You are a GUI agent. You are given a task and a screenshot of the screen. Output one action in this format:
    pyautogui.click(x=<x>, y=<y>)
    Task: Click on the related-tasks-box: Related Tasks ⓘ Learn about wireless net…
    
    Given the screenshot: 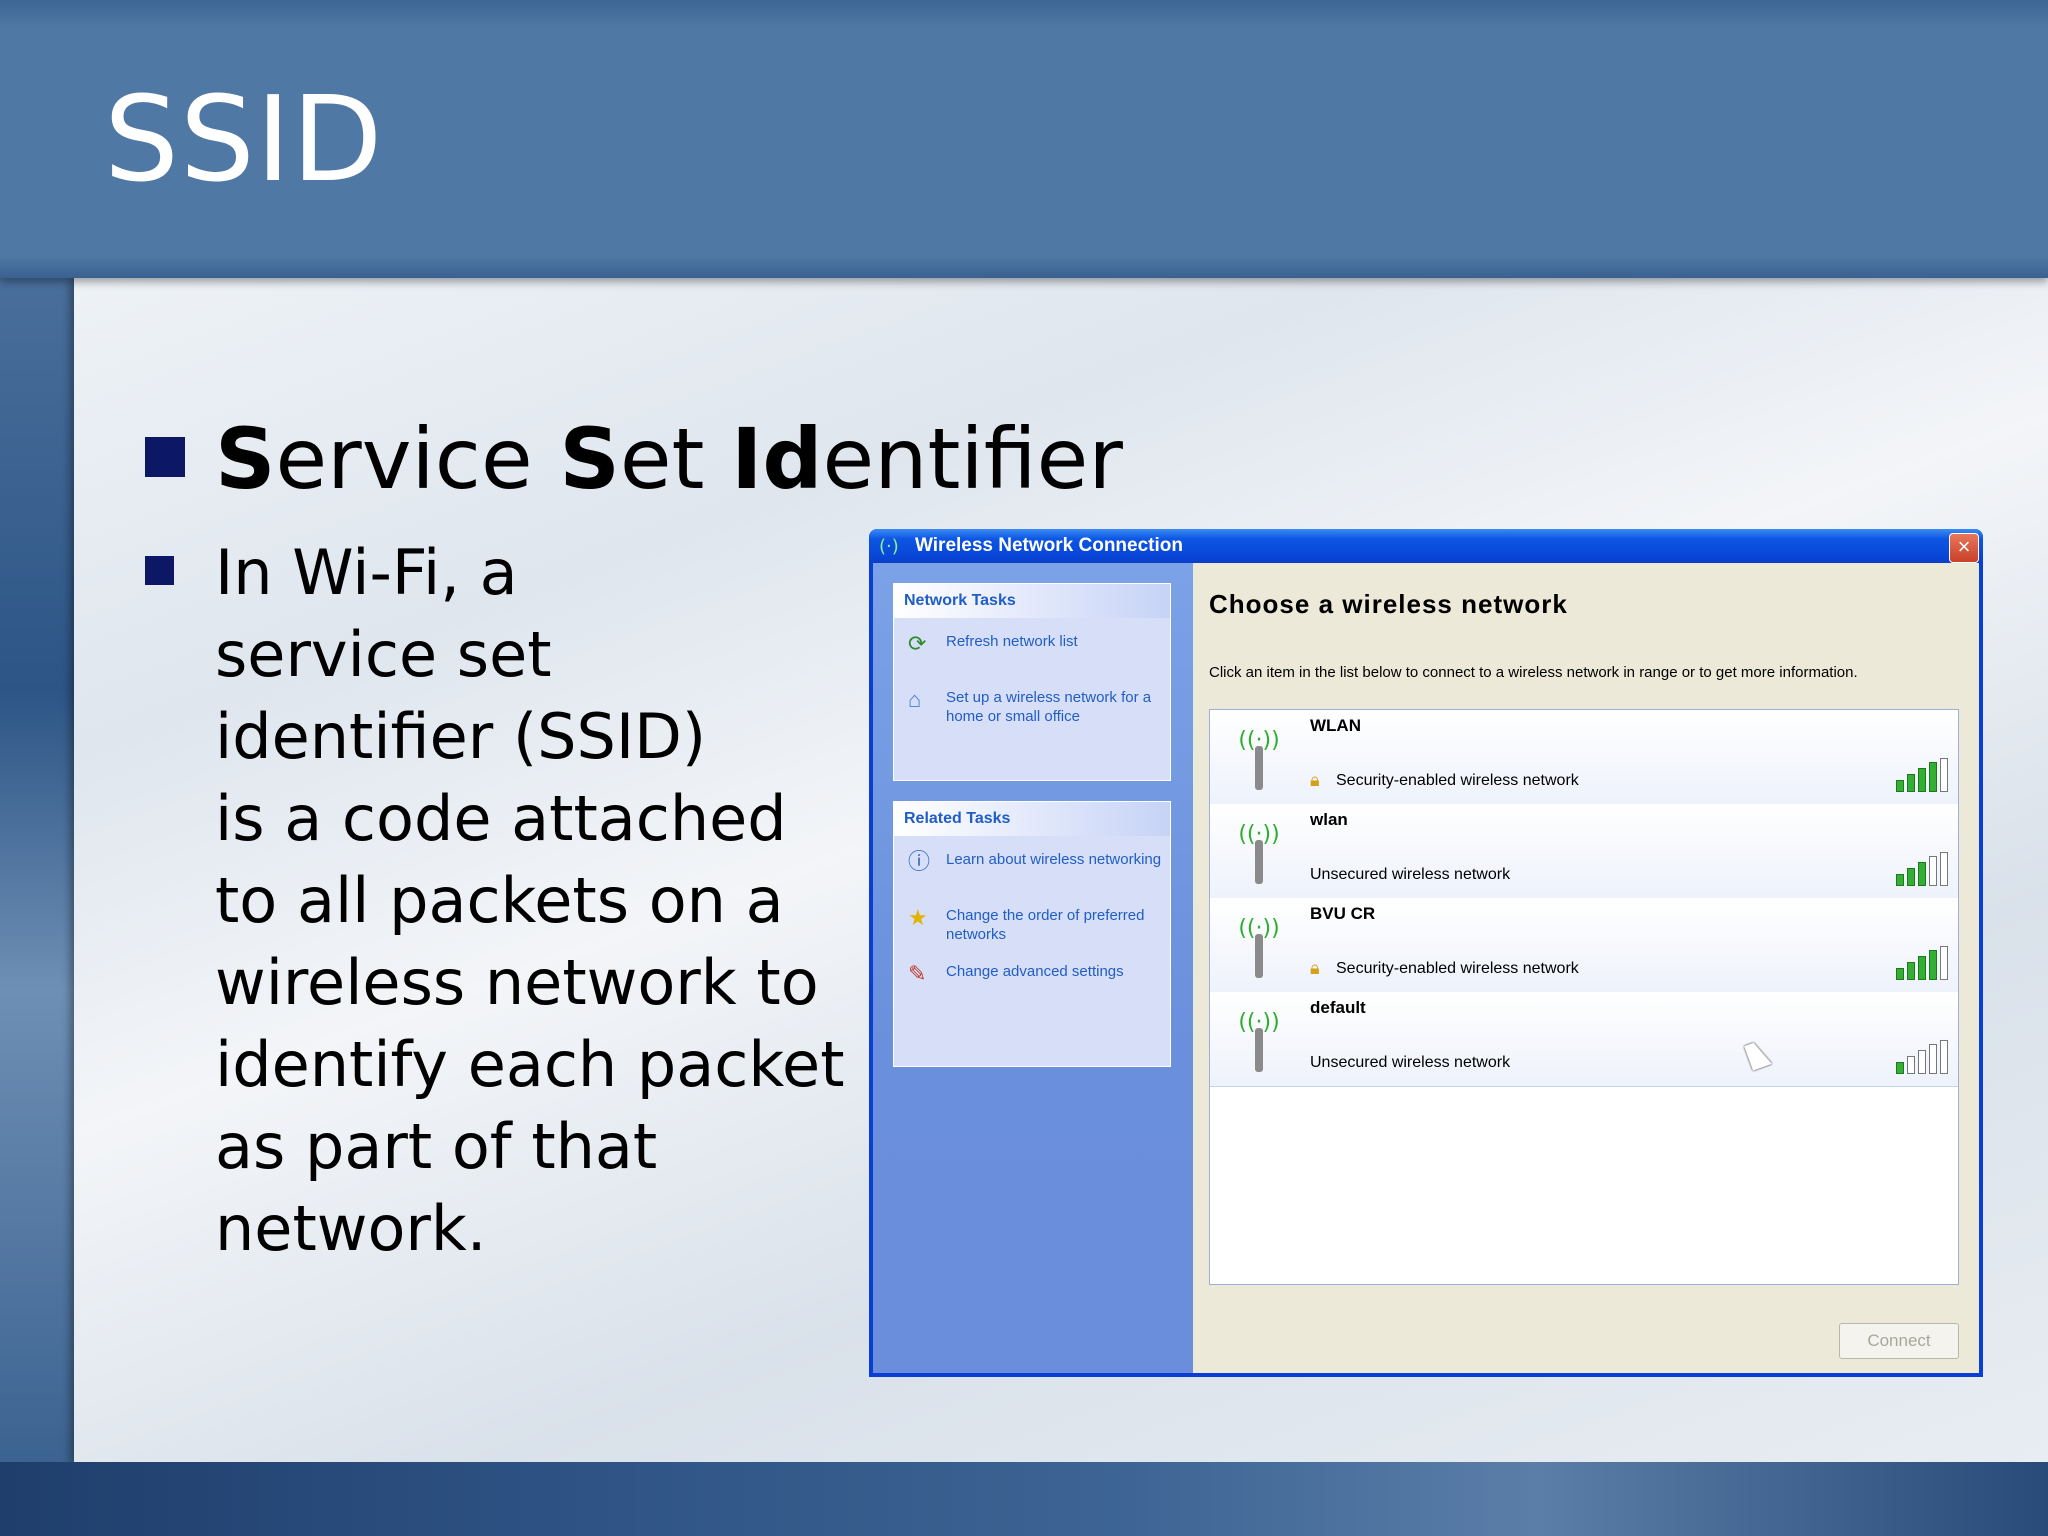 What is the action you would take?
    pyautogui.click(x=1032, y=934)
    